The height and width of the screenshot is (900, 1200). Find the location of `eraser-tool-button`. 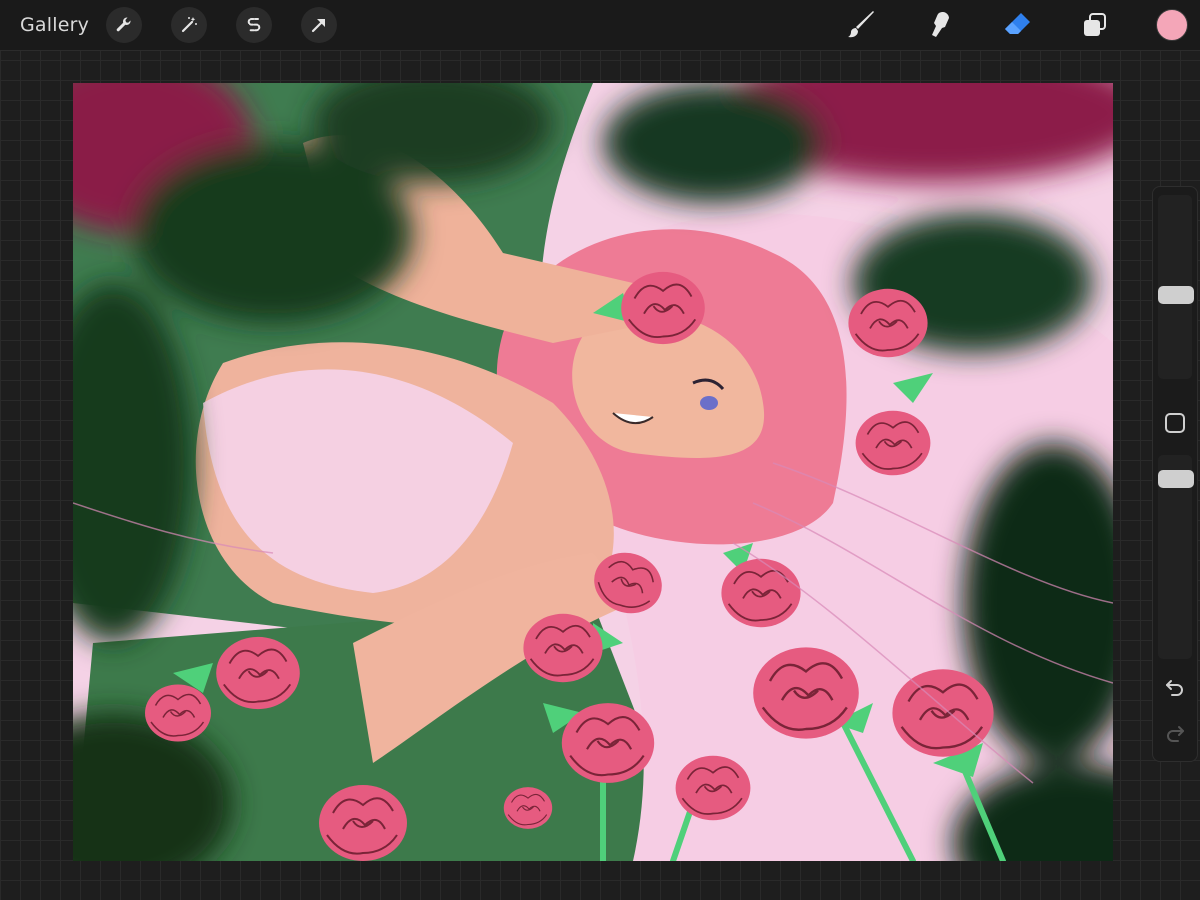

eraser-tool-button is located at coordinates (1018, 25).